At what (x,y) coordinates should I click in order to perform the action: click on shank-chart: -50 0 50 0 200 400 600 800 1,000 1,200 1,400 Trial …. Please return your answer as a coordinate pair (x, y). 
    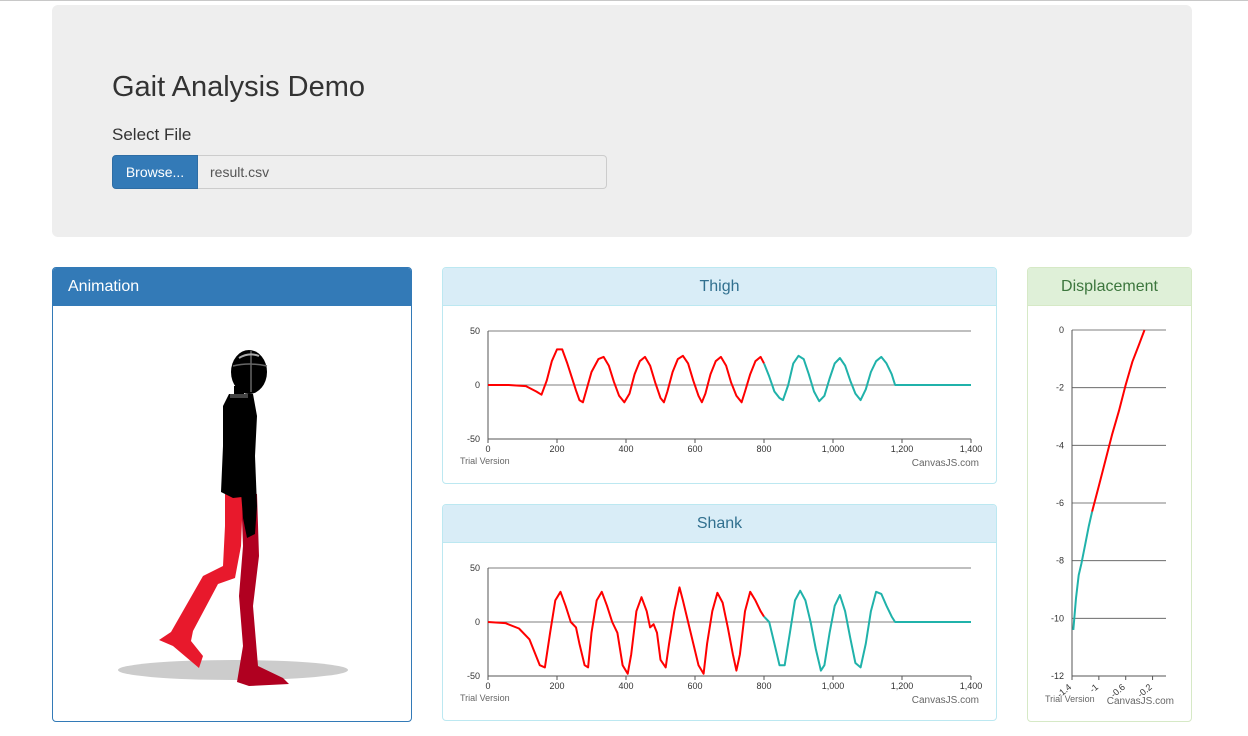
    Looking at the image, I should click on (721, 634).